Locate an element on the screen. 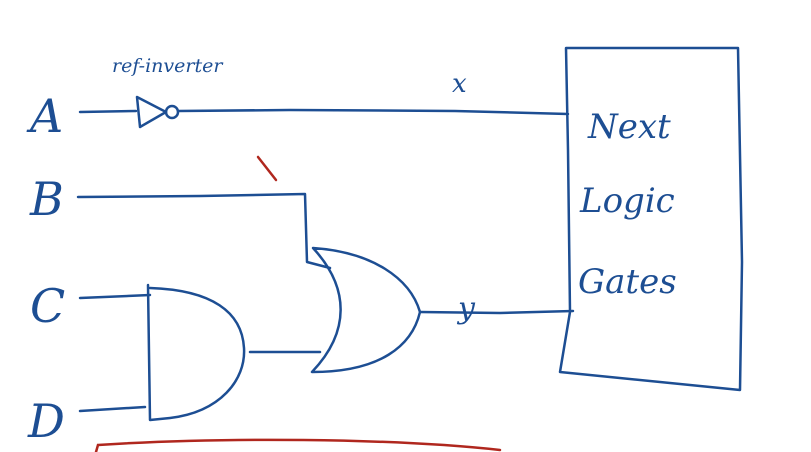 Image resolution: width=811 pixels, height=452 pixels. red-tick-mark is located at coordinates (267, 168).